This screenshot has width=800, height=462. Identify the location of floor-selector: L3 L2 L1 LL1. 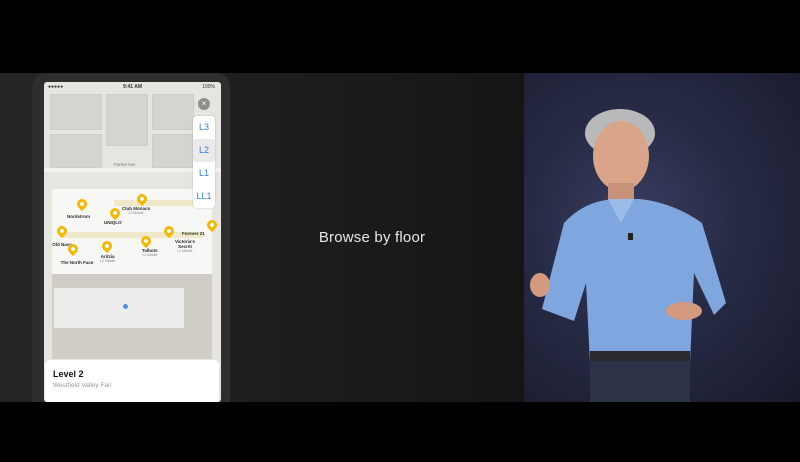
(204, 162).